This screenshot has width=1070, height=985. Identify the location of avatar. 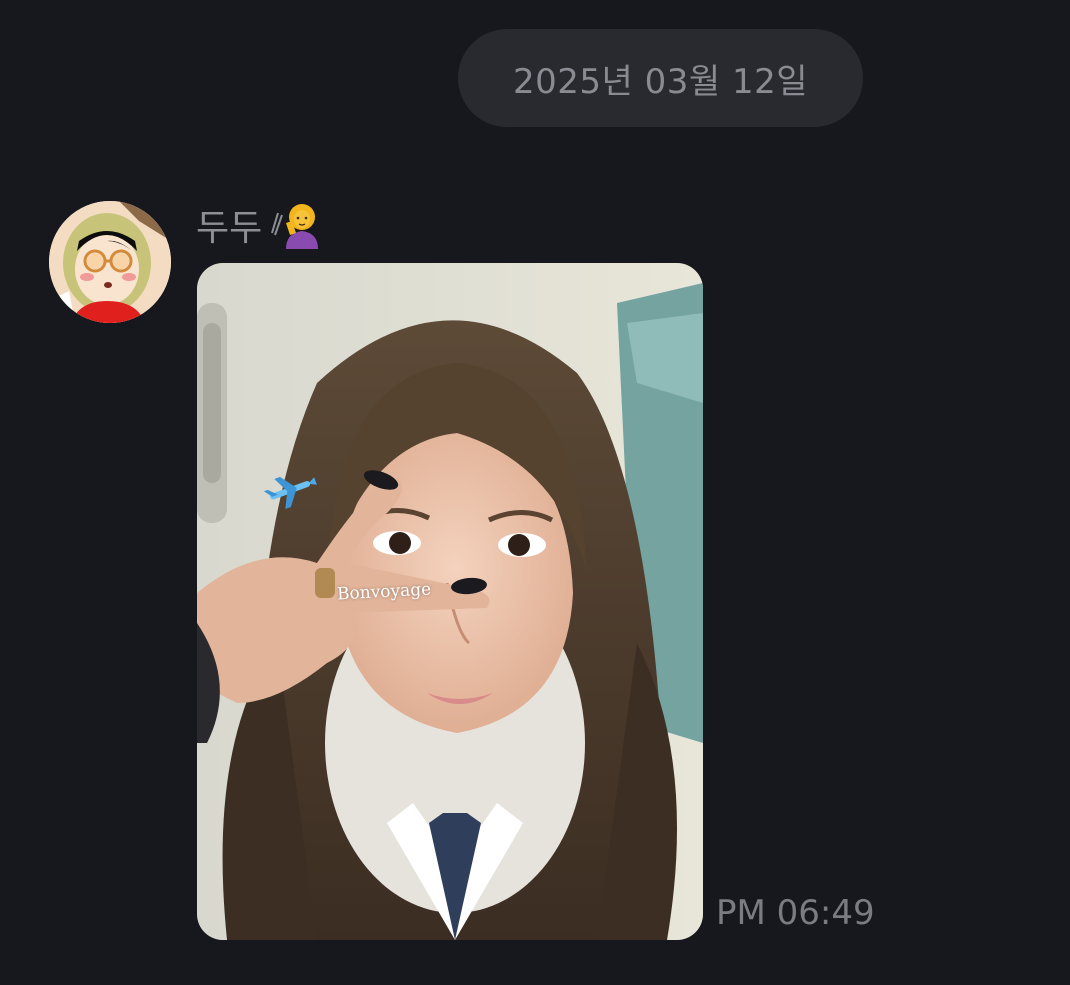
(110, 262).